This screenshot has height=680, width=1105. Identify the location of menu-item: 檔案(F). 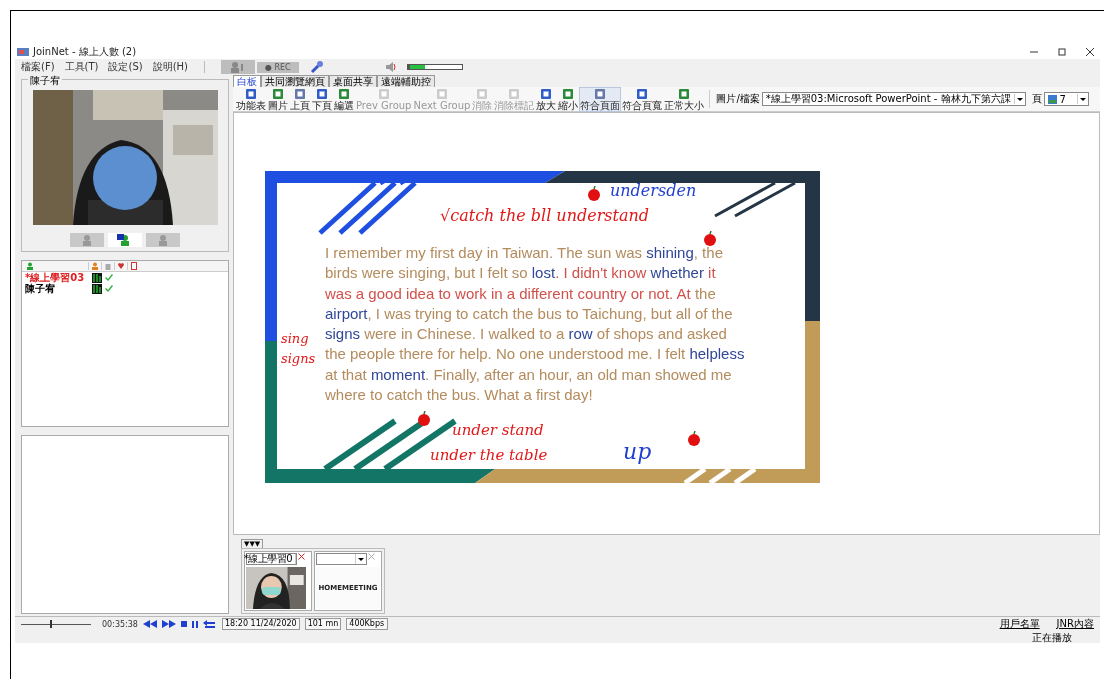
(38, 67).